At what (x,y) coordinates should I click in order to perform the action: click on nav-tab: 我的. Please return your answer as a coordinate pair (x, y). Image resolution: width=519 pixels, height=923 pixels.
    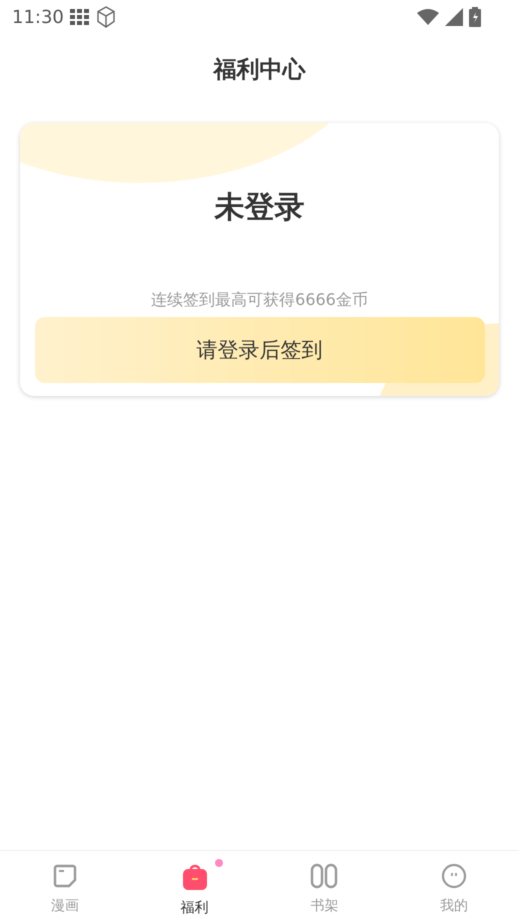
    Looking at the image, I should click on (454, 887).